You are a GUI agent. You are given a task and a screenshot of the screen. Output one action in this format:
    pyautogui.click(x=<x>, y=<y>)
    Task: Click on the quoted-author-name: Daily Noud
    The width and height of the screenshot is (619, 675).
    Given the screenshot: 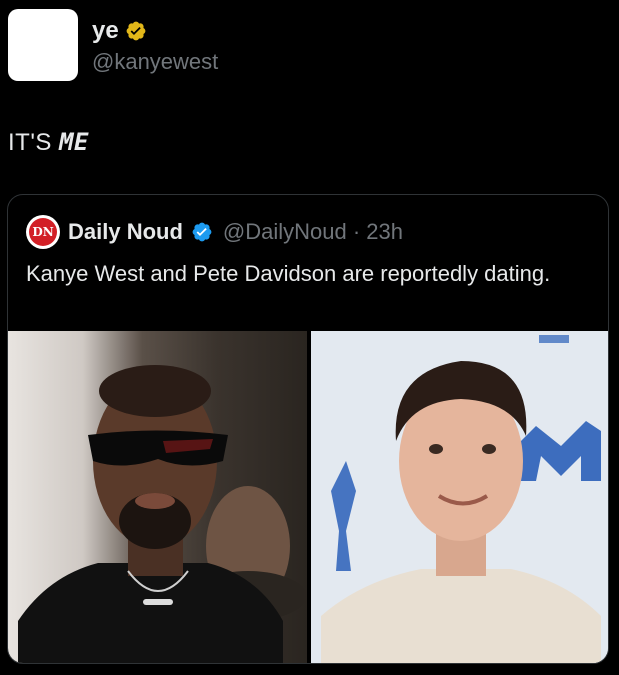 What is the action you would take?
    pyautogui.click(x=125, y=232)
    